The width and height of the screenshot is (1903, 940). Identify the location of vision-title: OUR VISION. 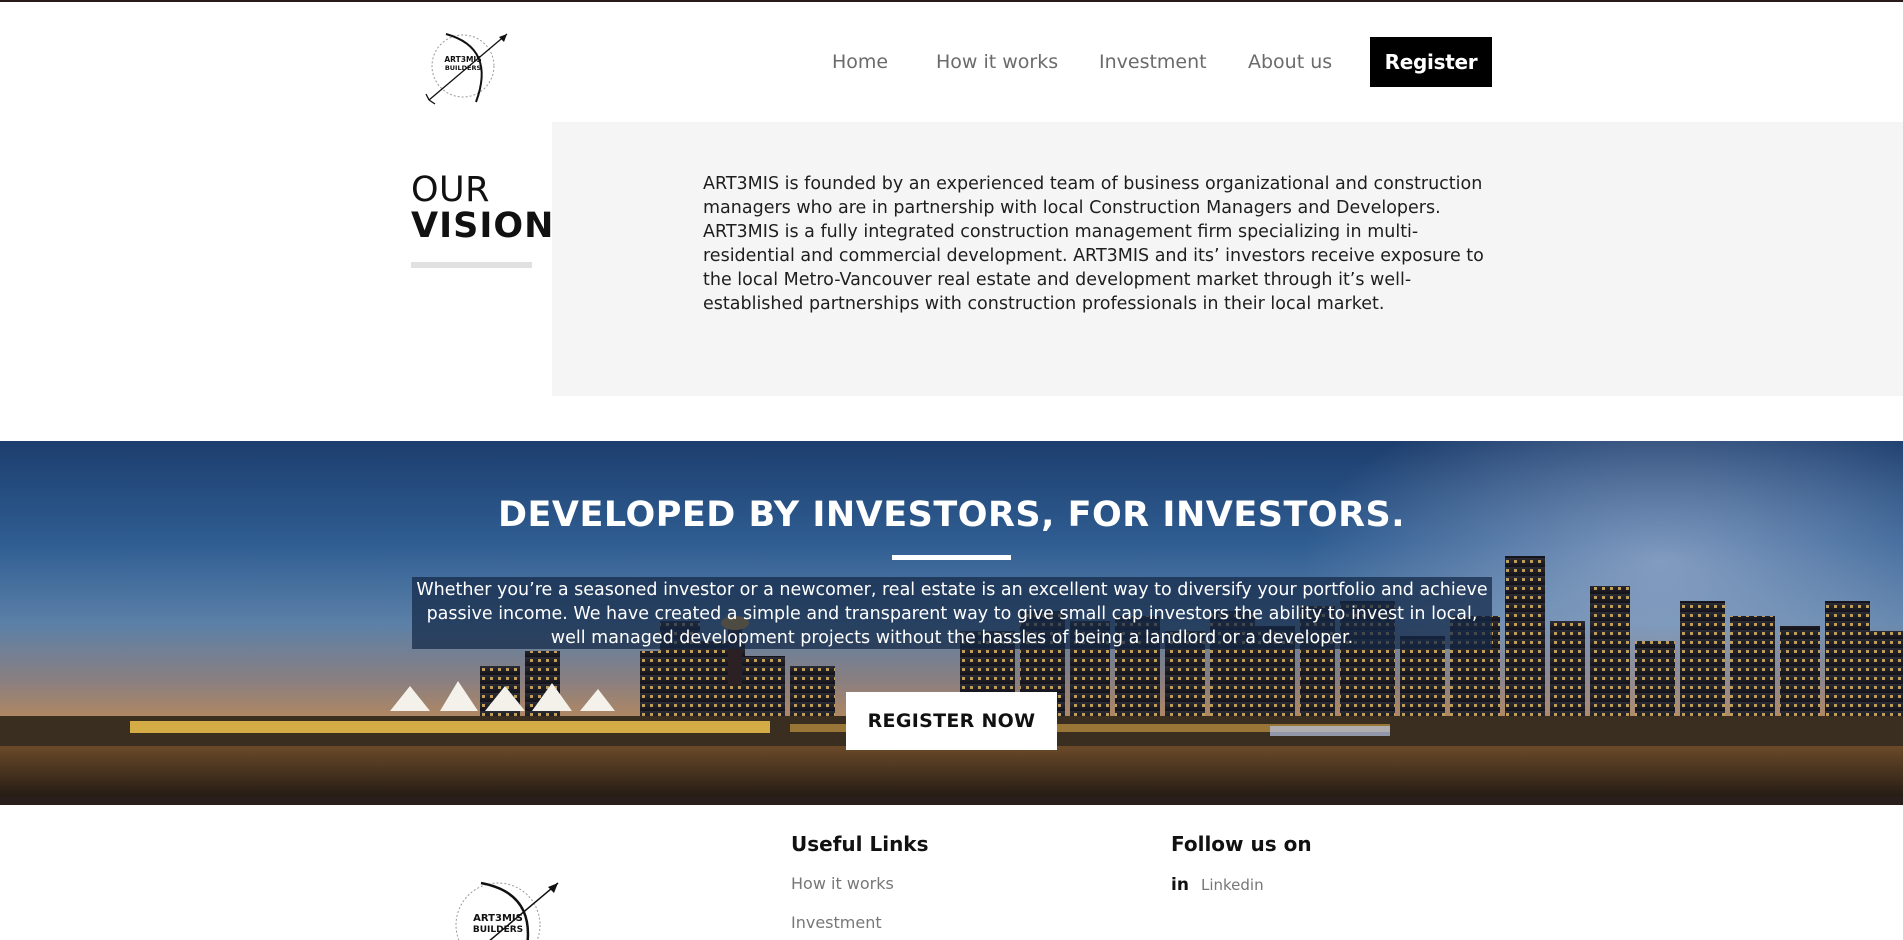
(482, 208).